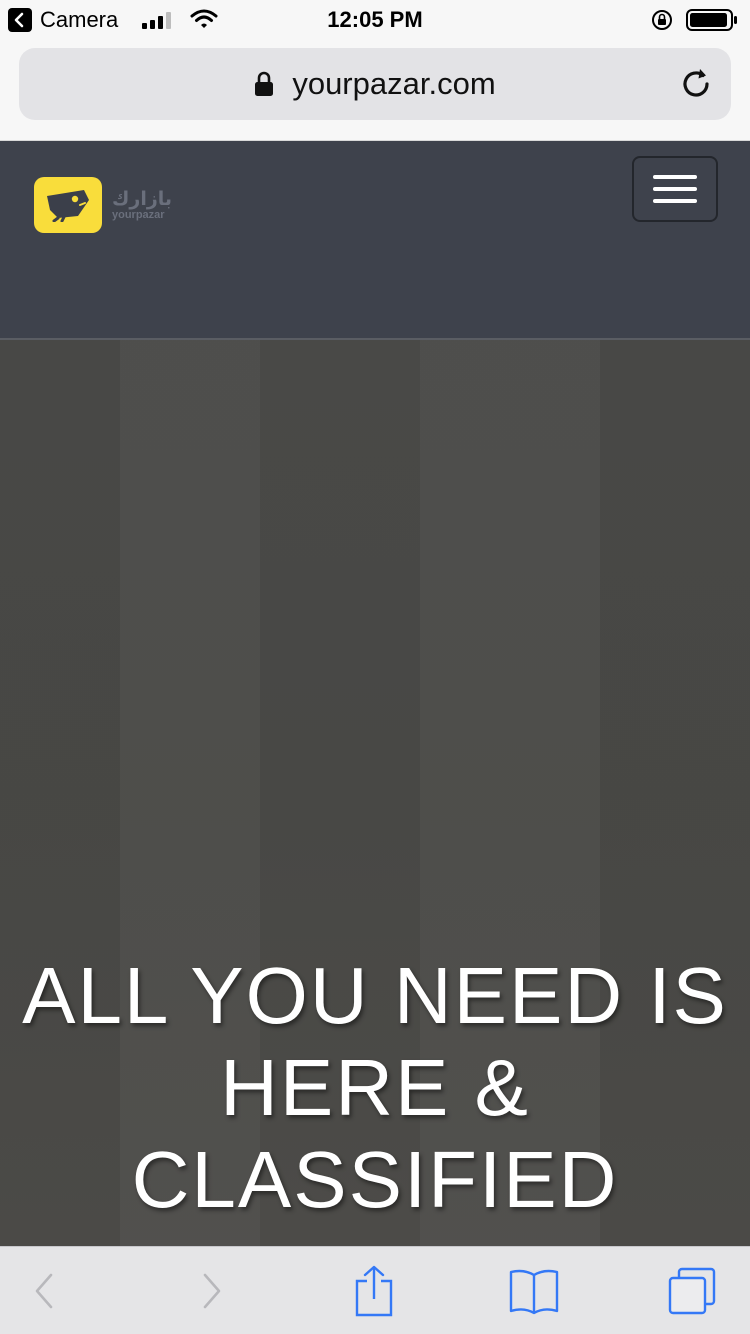  I want to click on back-button, so click(44, 1291).